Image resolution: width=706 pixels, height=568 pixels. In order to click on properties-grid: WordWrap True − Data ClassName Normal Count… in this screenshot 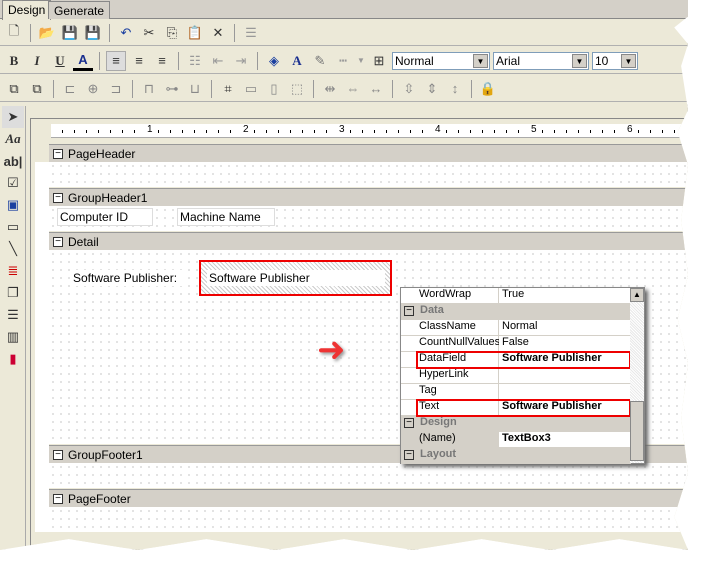, I will do `click(522, 375)`.